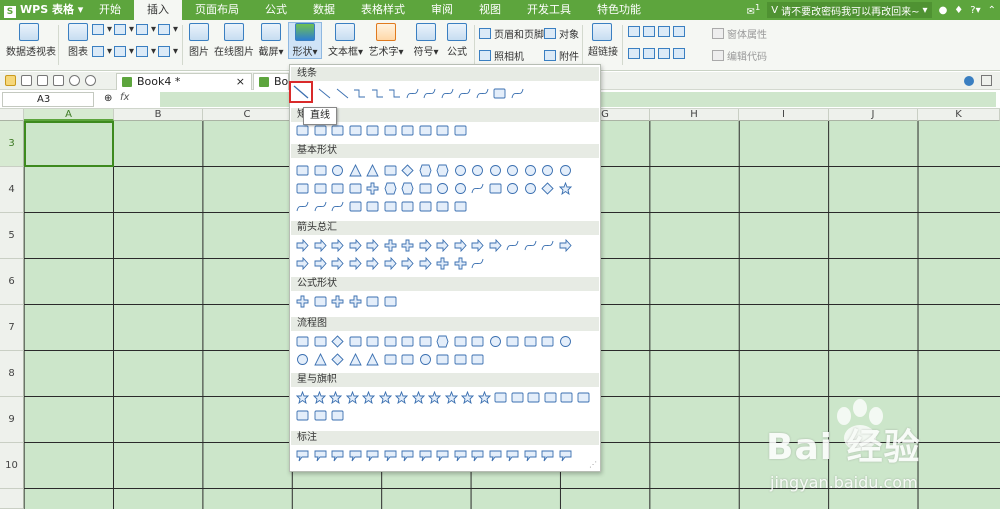 The height and width of the screenshot is (509, 1000). Describe the element at coordinates (959, 115) in the screenshot. I see `column-header-k: K` at that location.